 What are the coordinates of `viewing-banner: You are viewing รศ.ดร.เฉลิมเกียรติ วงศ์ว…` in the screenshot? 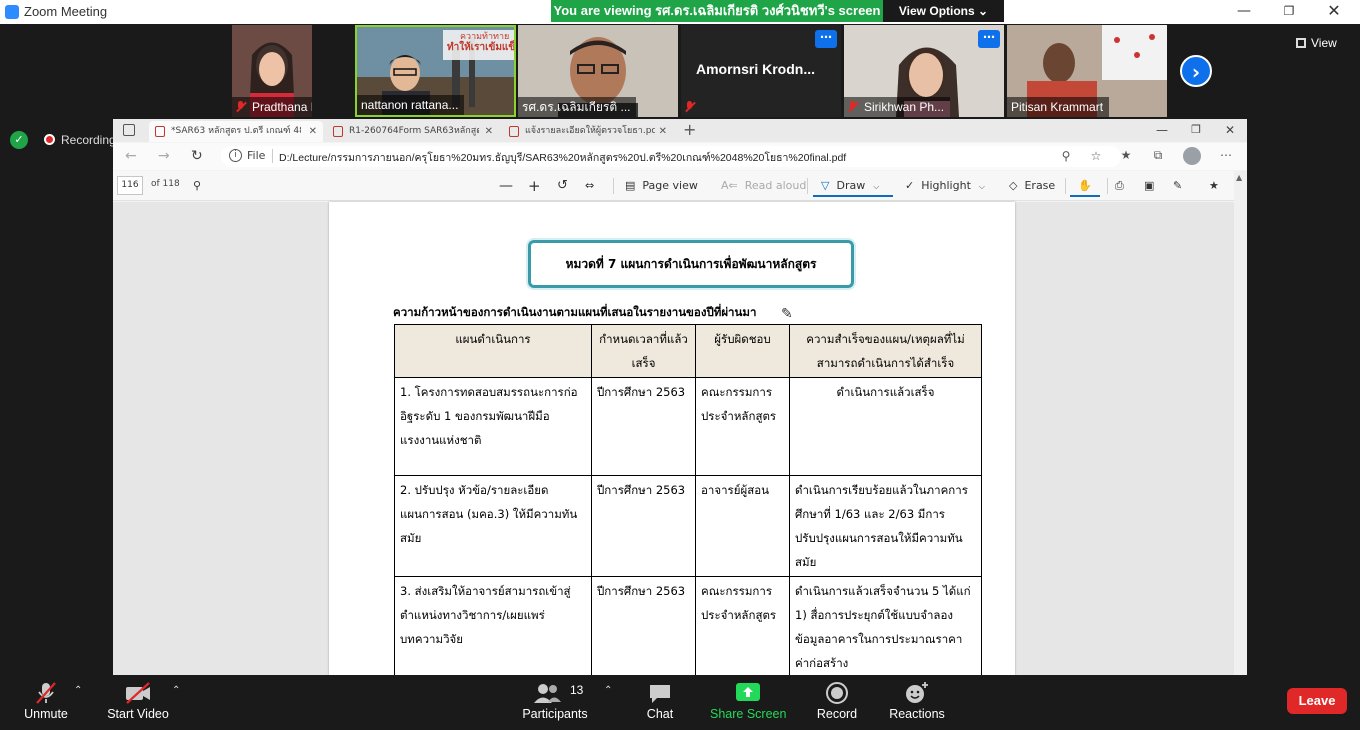 It's located at (717, 11).